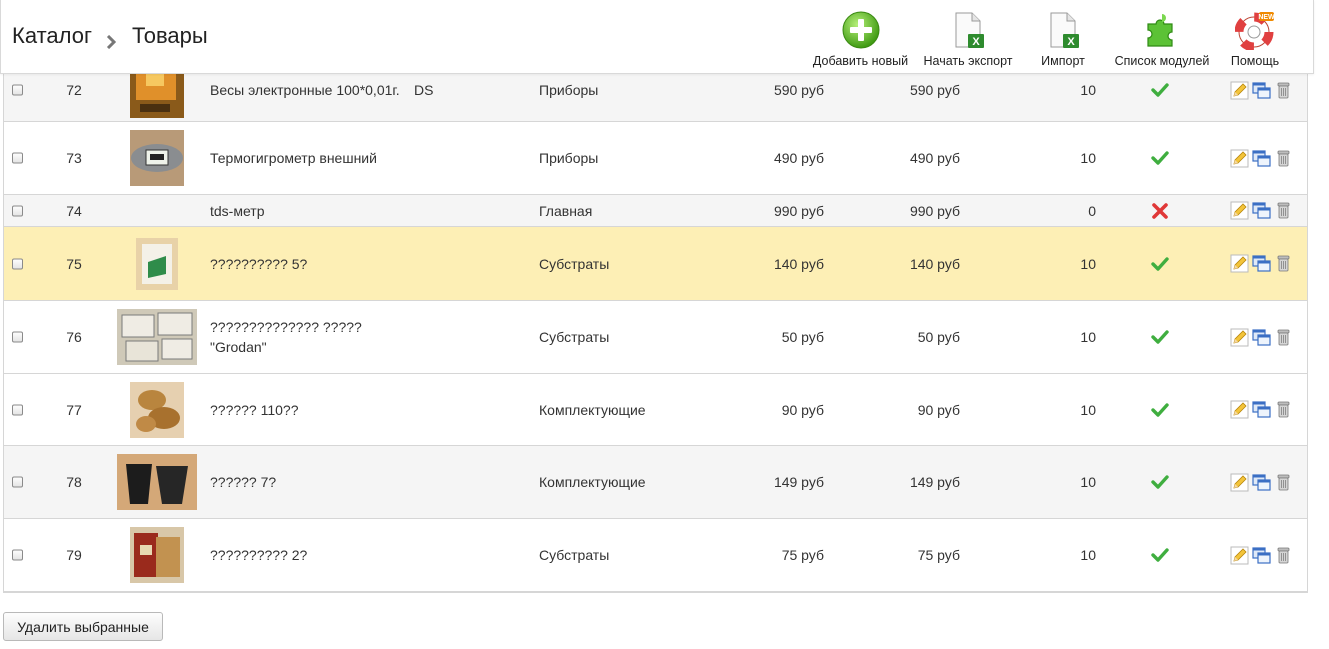  I want to click on product-name-link: ?????????? 2?, so click(310, 555).